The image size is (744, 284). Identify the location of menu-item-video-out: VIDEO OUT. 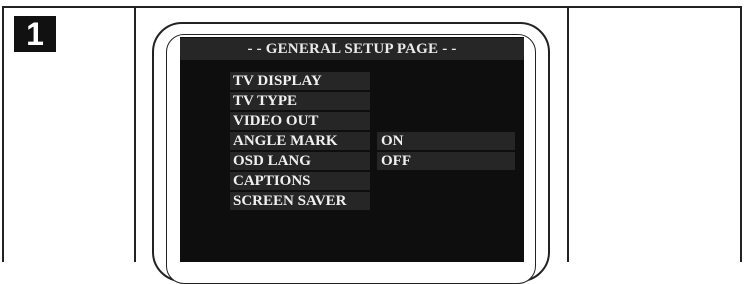
(300, 121).